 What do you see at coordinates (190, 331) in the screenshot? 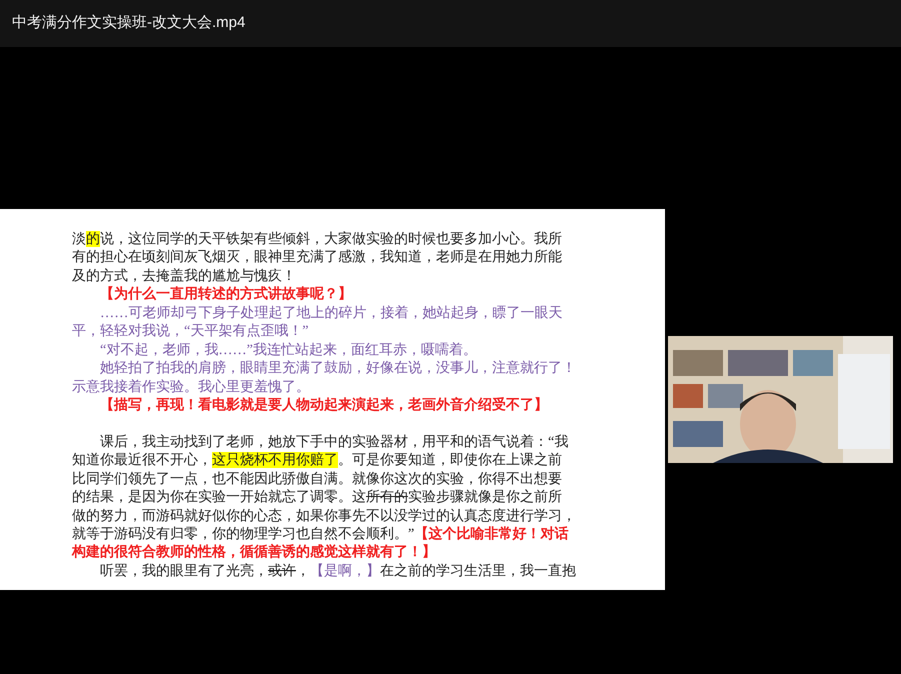
I see `text-line: 平，轻轻对我说，“天平架有点歪哦！”` at bounding box center [190, 331].